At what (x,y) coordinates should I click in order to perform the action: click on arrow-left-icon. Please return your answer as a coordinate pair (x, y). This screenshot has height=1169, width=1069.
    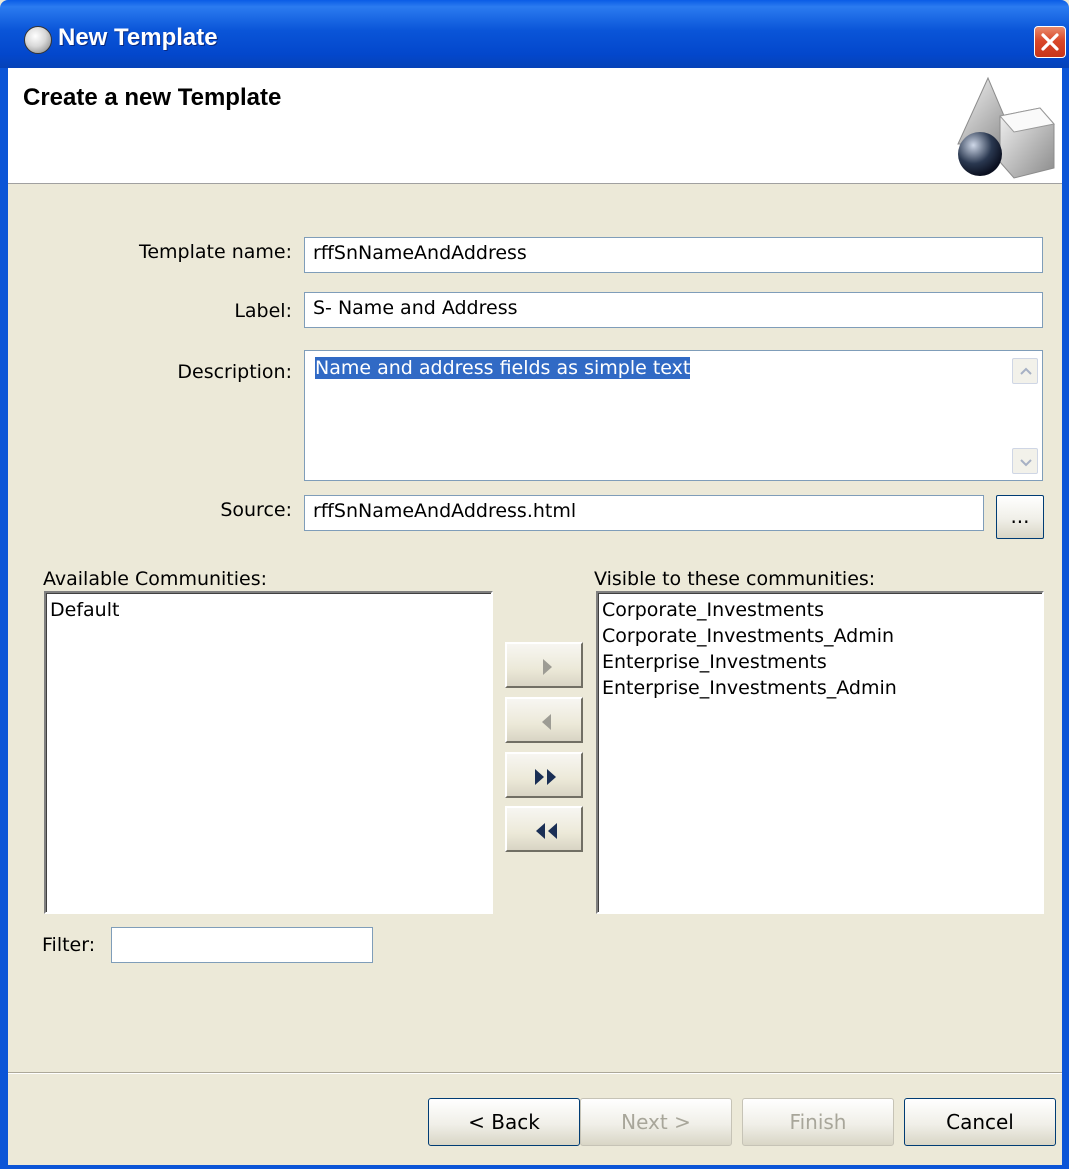
    Looking at the image, I should click on (546, 722).